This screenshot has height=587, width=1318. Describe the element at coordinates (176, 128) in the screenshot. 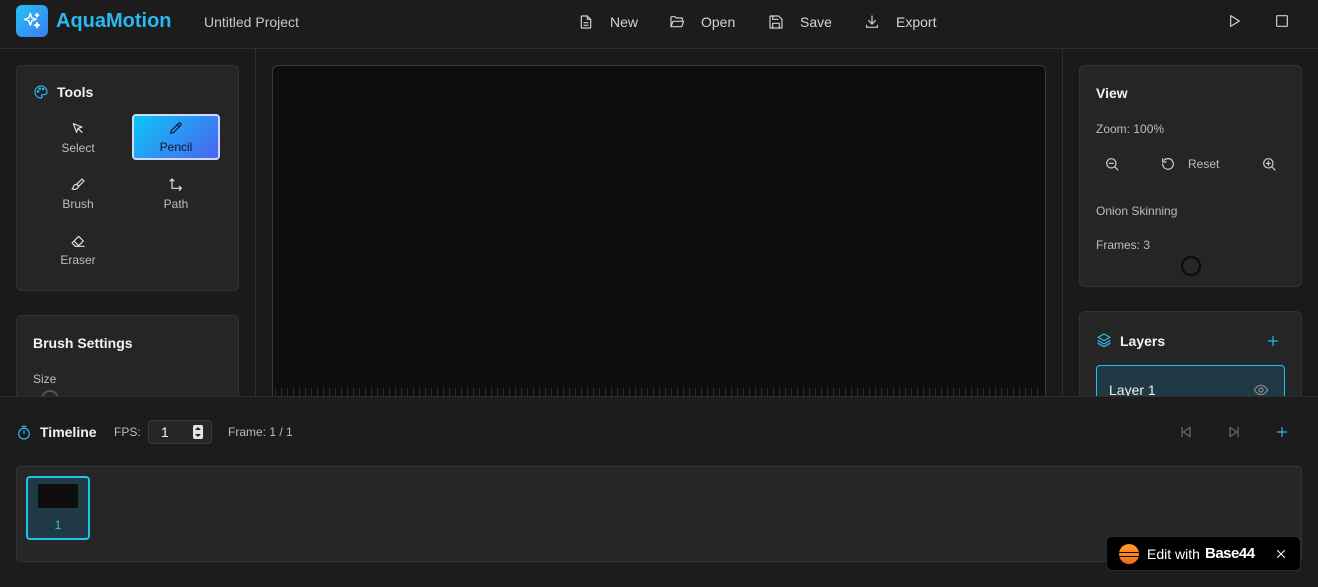

I see `pencil-icon` at that location.